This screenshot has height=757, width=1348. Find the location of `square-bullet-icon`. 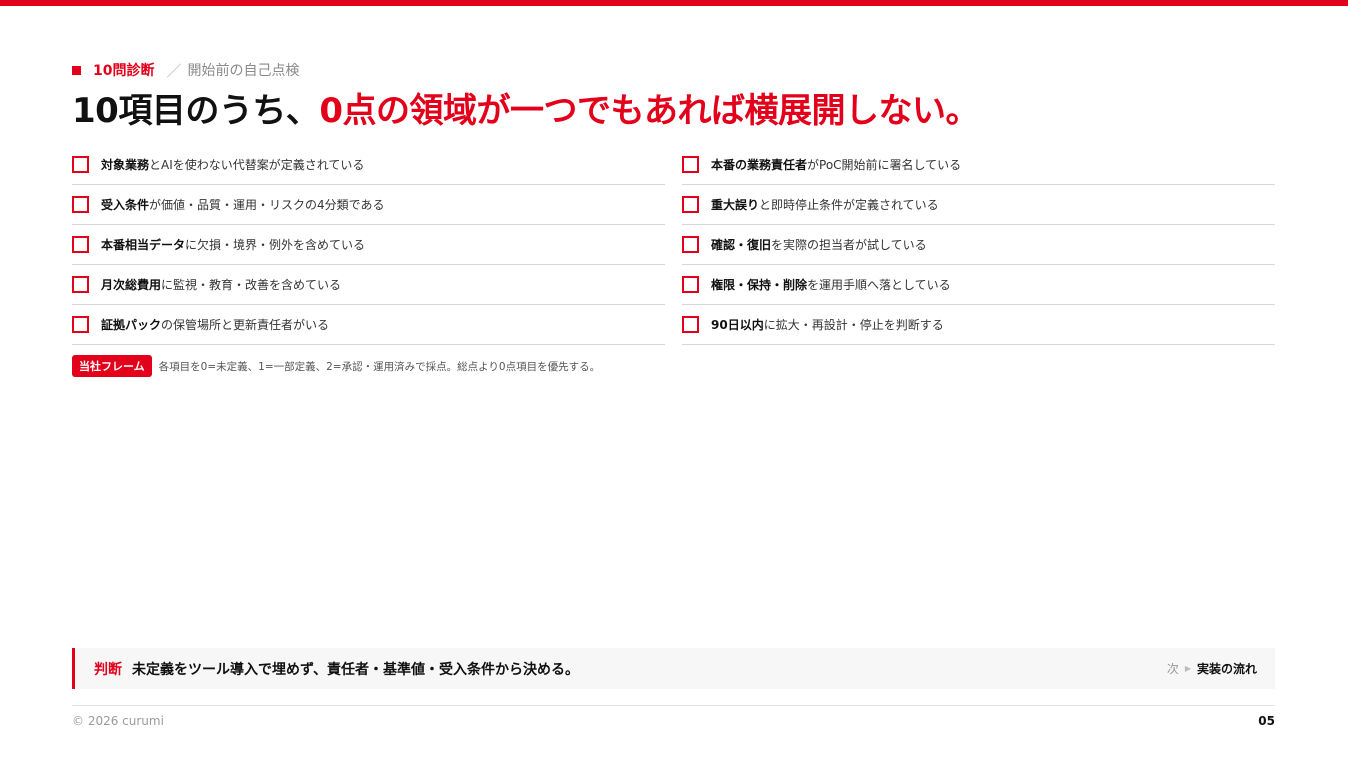

square-bullet-icon is located at coordinates (76, 70).